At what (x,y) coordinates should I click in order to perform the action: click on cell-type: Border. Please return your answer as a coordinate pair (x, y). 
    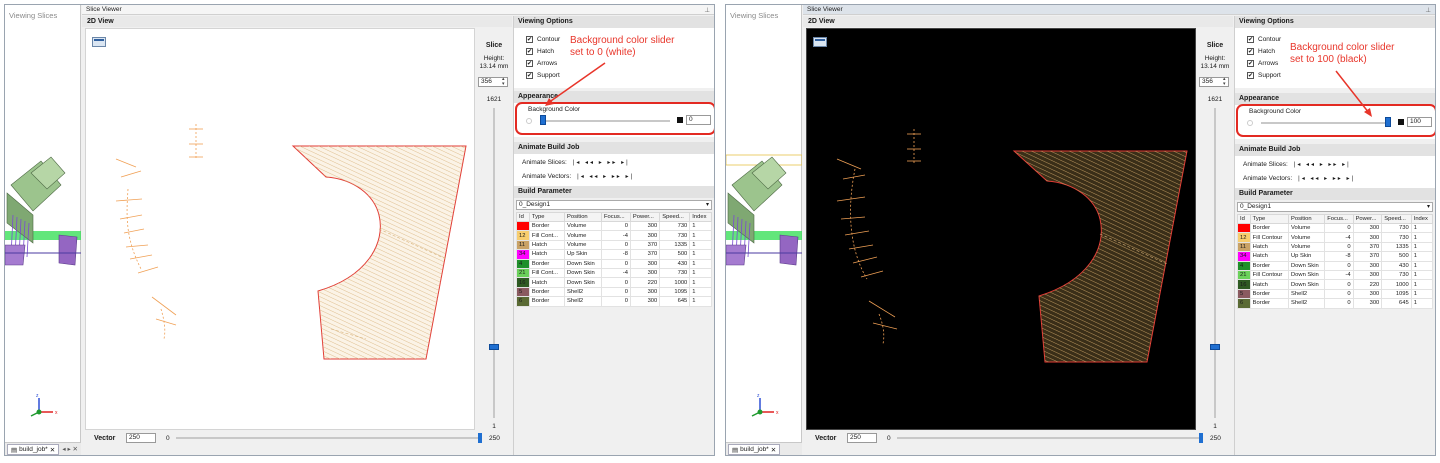
    Looking at the image, I should click on (1269, 228).